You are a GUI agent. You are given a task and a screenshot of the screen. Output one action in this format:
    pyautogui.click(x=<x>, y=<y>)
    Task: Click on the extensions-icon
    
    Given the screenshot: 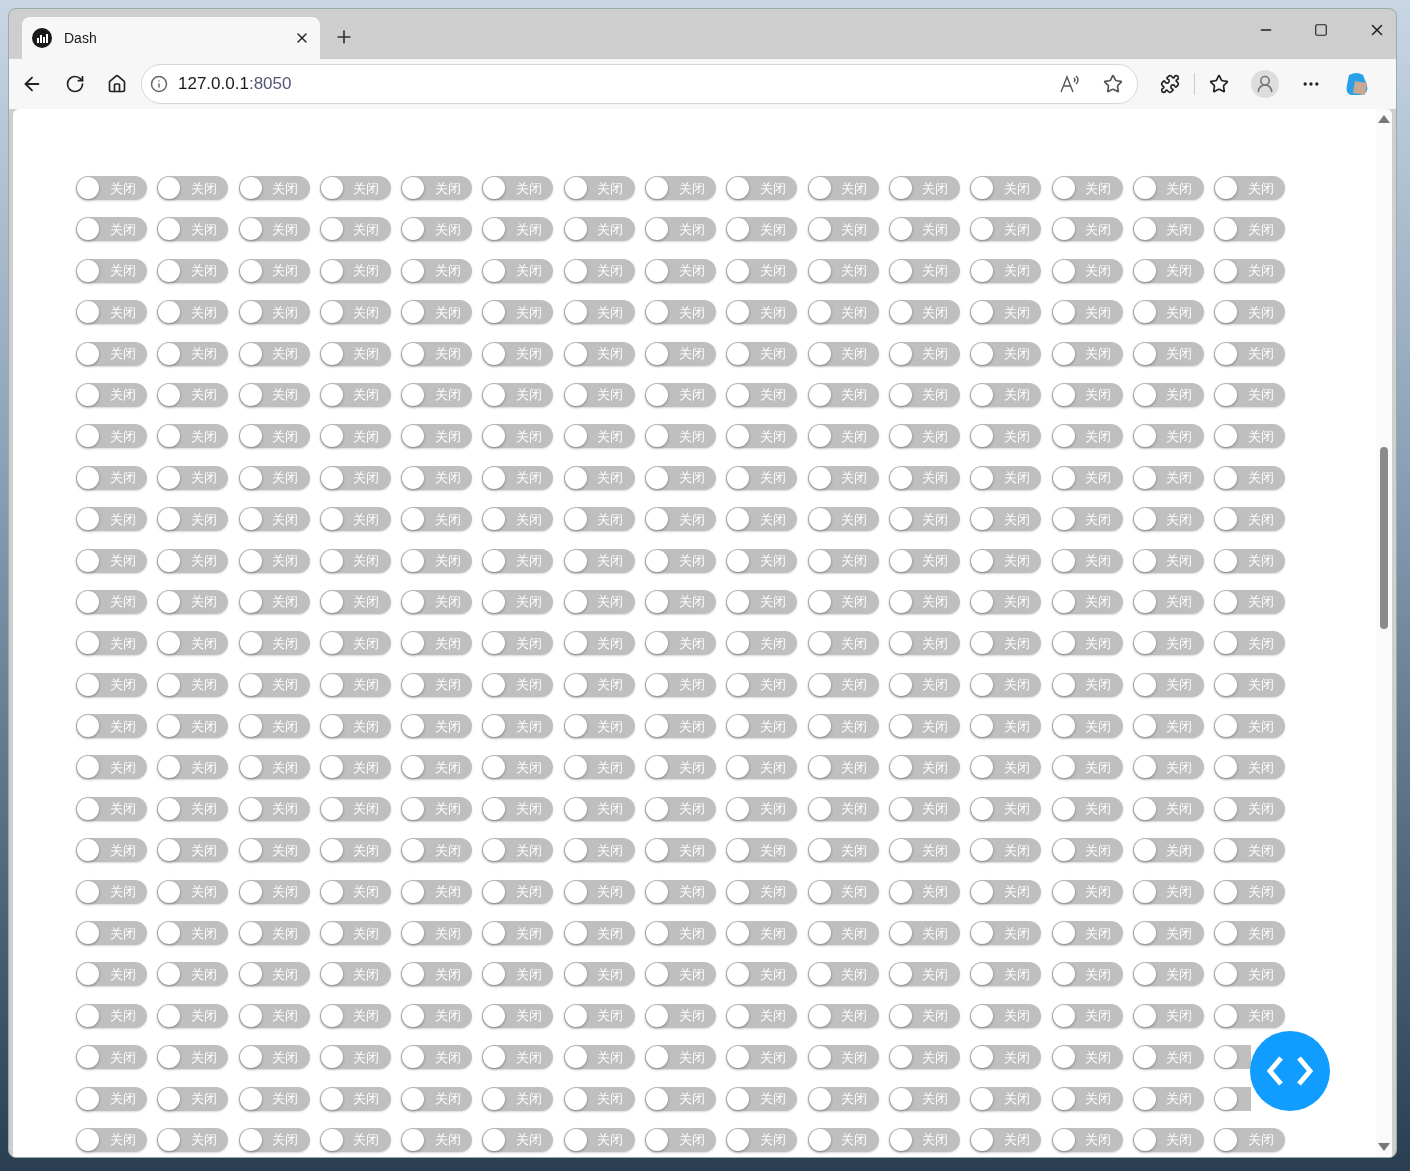 What is the action you would take?
    pyautogui.click(x=1170, y=84)
    